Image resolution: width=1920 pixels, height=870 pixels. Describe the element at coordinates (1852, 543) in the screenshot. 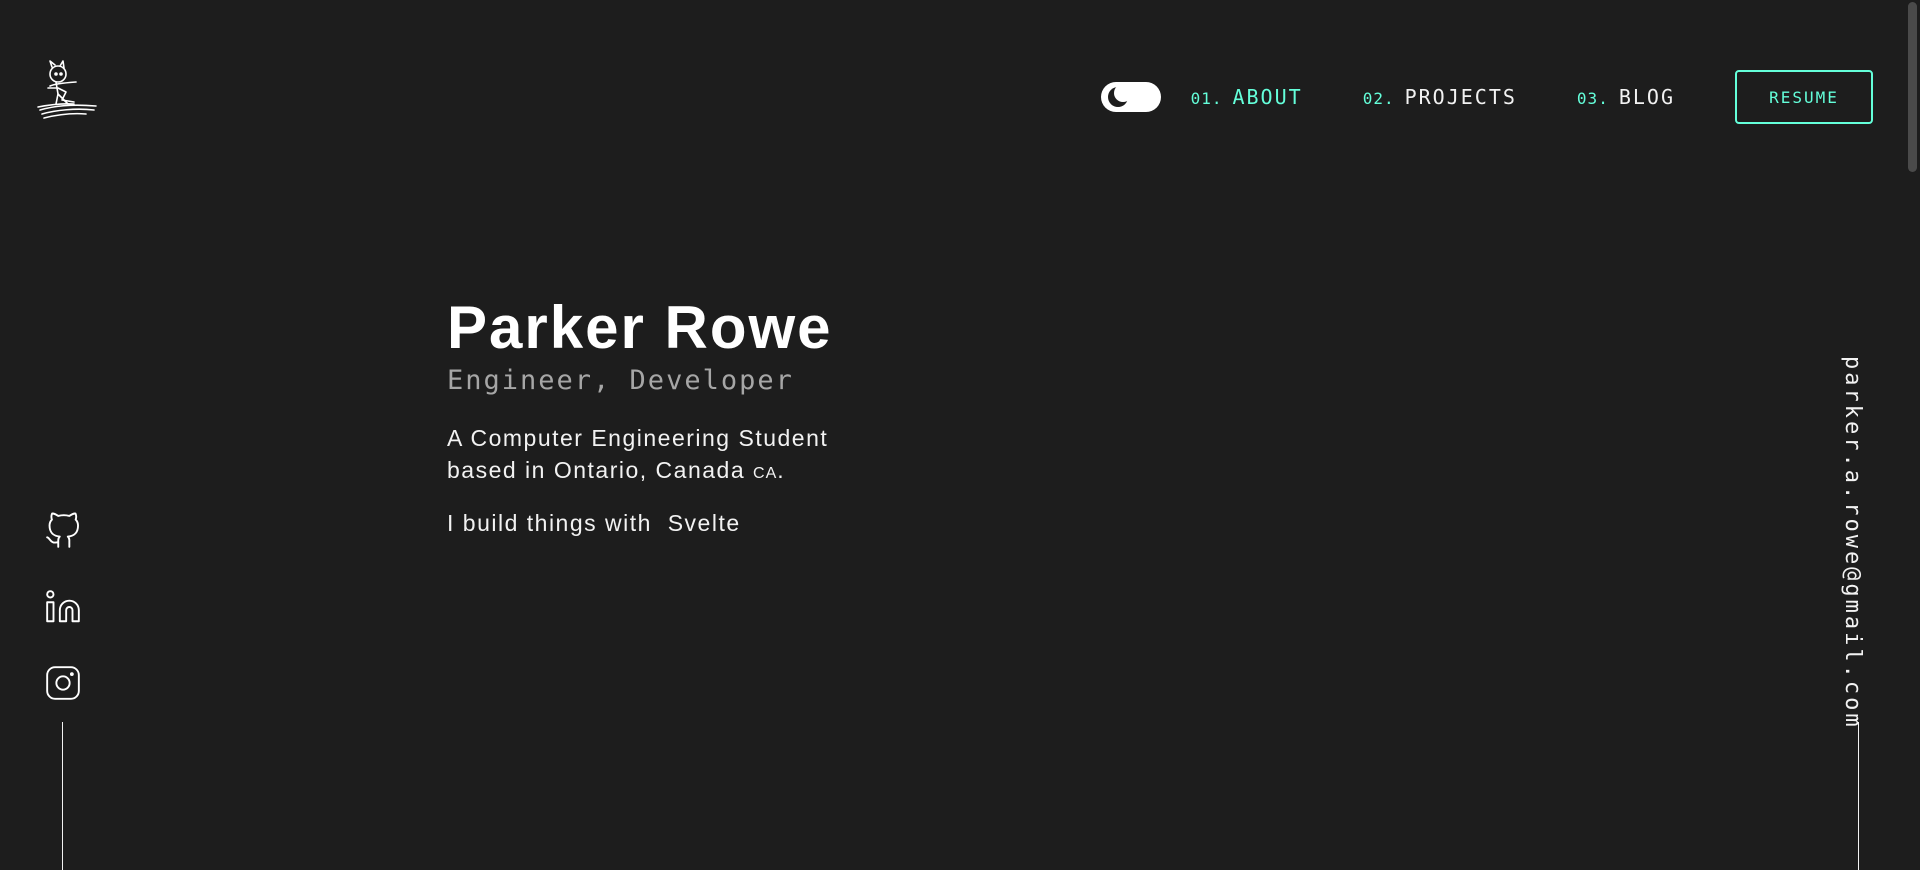

I see `email-link: parker.a.rowe@gmail.com` at that location.